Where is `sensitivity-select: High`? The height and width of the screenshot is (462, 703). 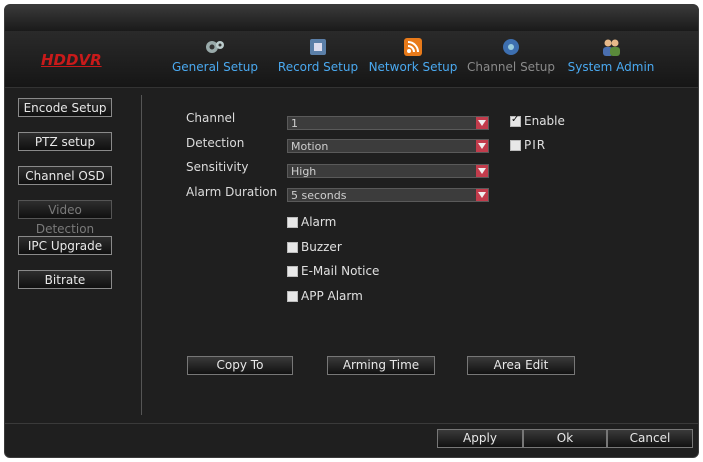
sensitivity-select: High is located at coordinates (388, 171).